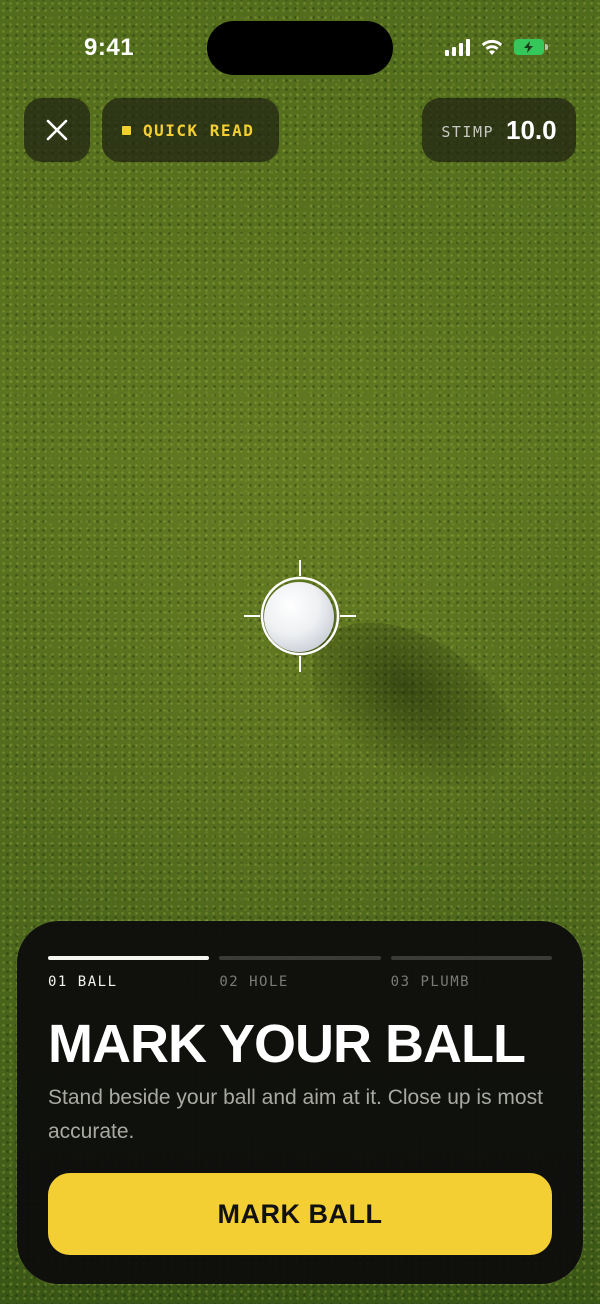 The width and height of the screenshot is (600, 1304). Describe the element at coordinates (300, 1288) in the screenshot. I see `home-indicator` at that location.